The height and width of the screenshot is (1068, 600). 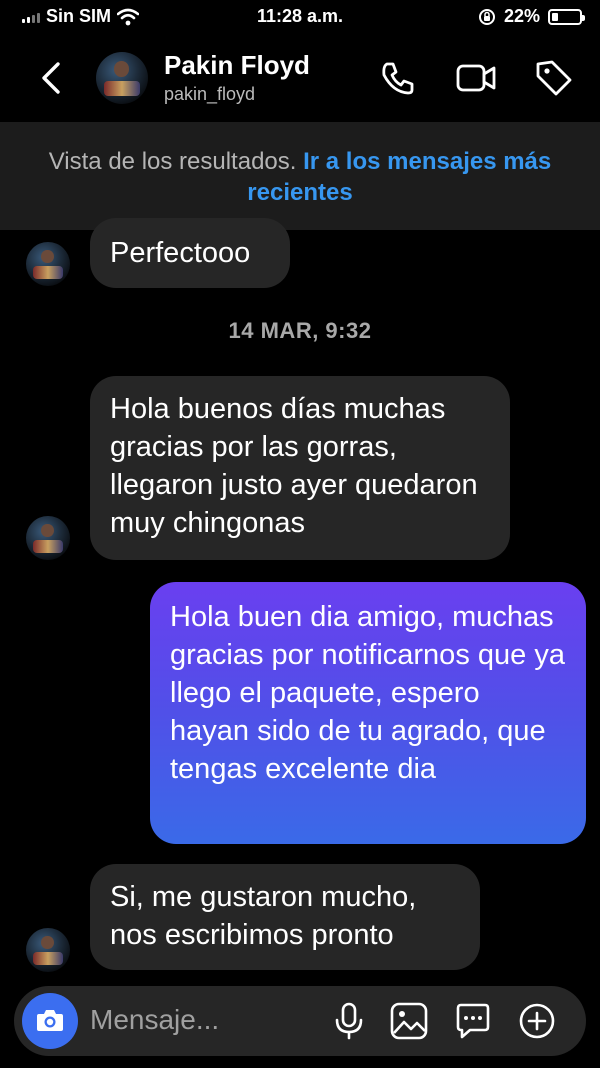 I want to click on phone-icon, so click(x=398, y=78).